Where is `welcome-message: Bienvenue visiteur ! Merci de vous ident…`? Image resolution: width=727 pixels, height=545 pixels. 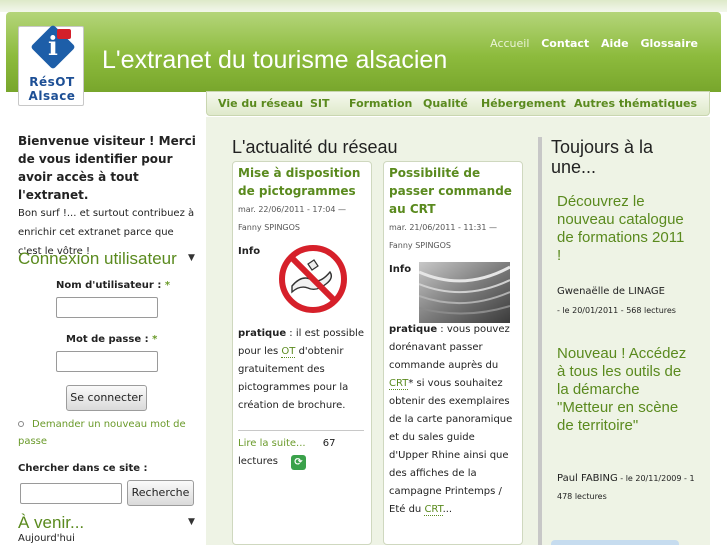
welcome-message: Bienvenue visiteur ! Merci de vous ident… is located at coordinates (107, 168).